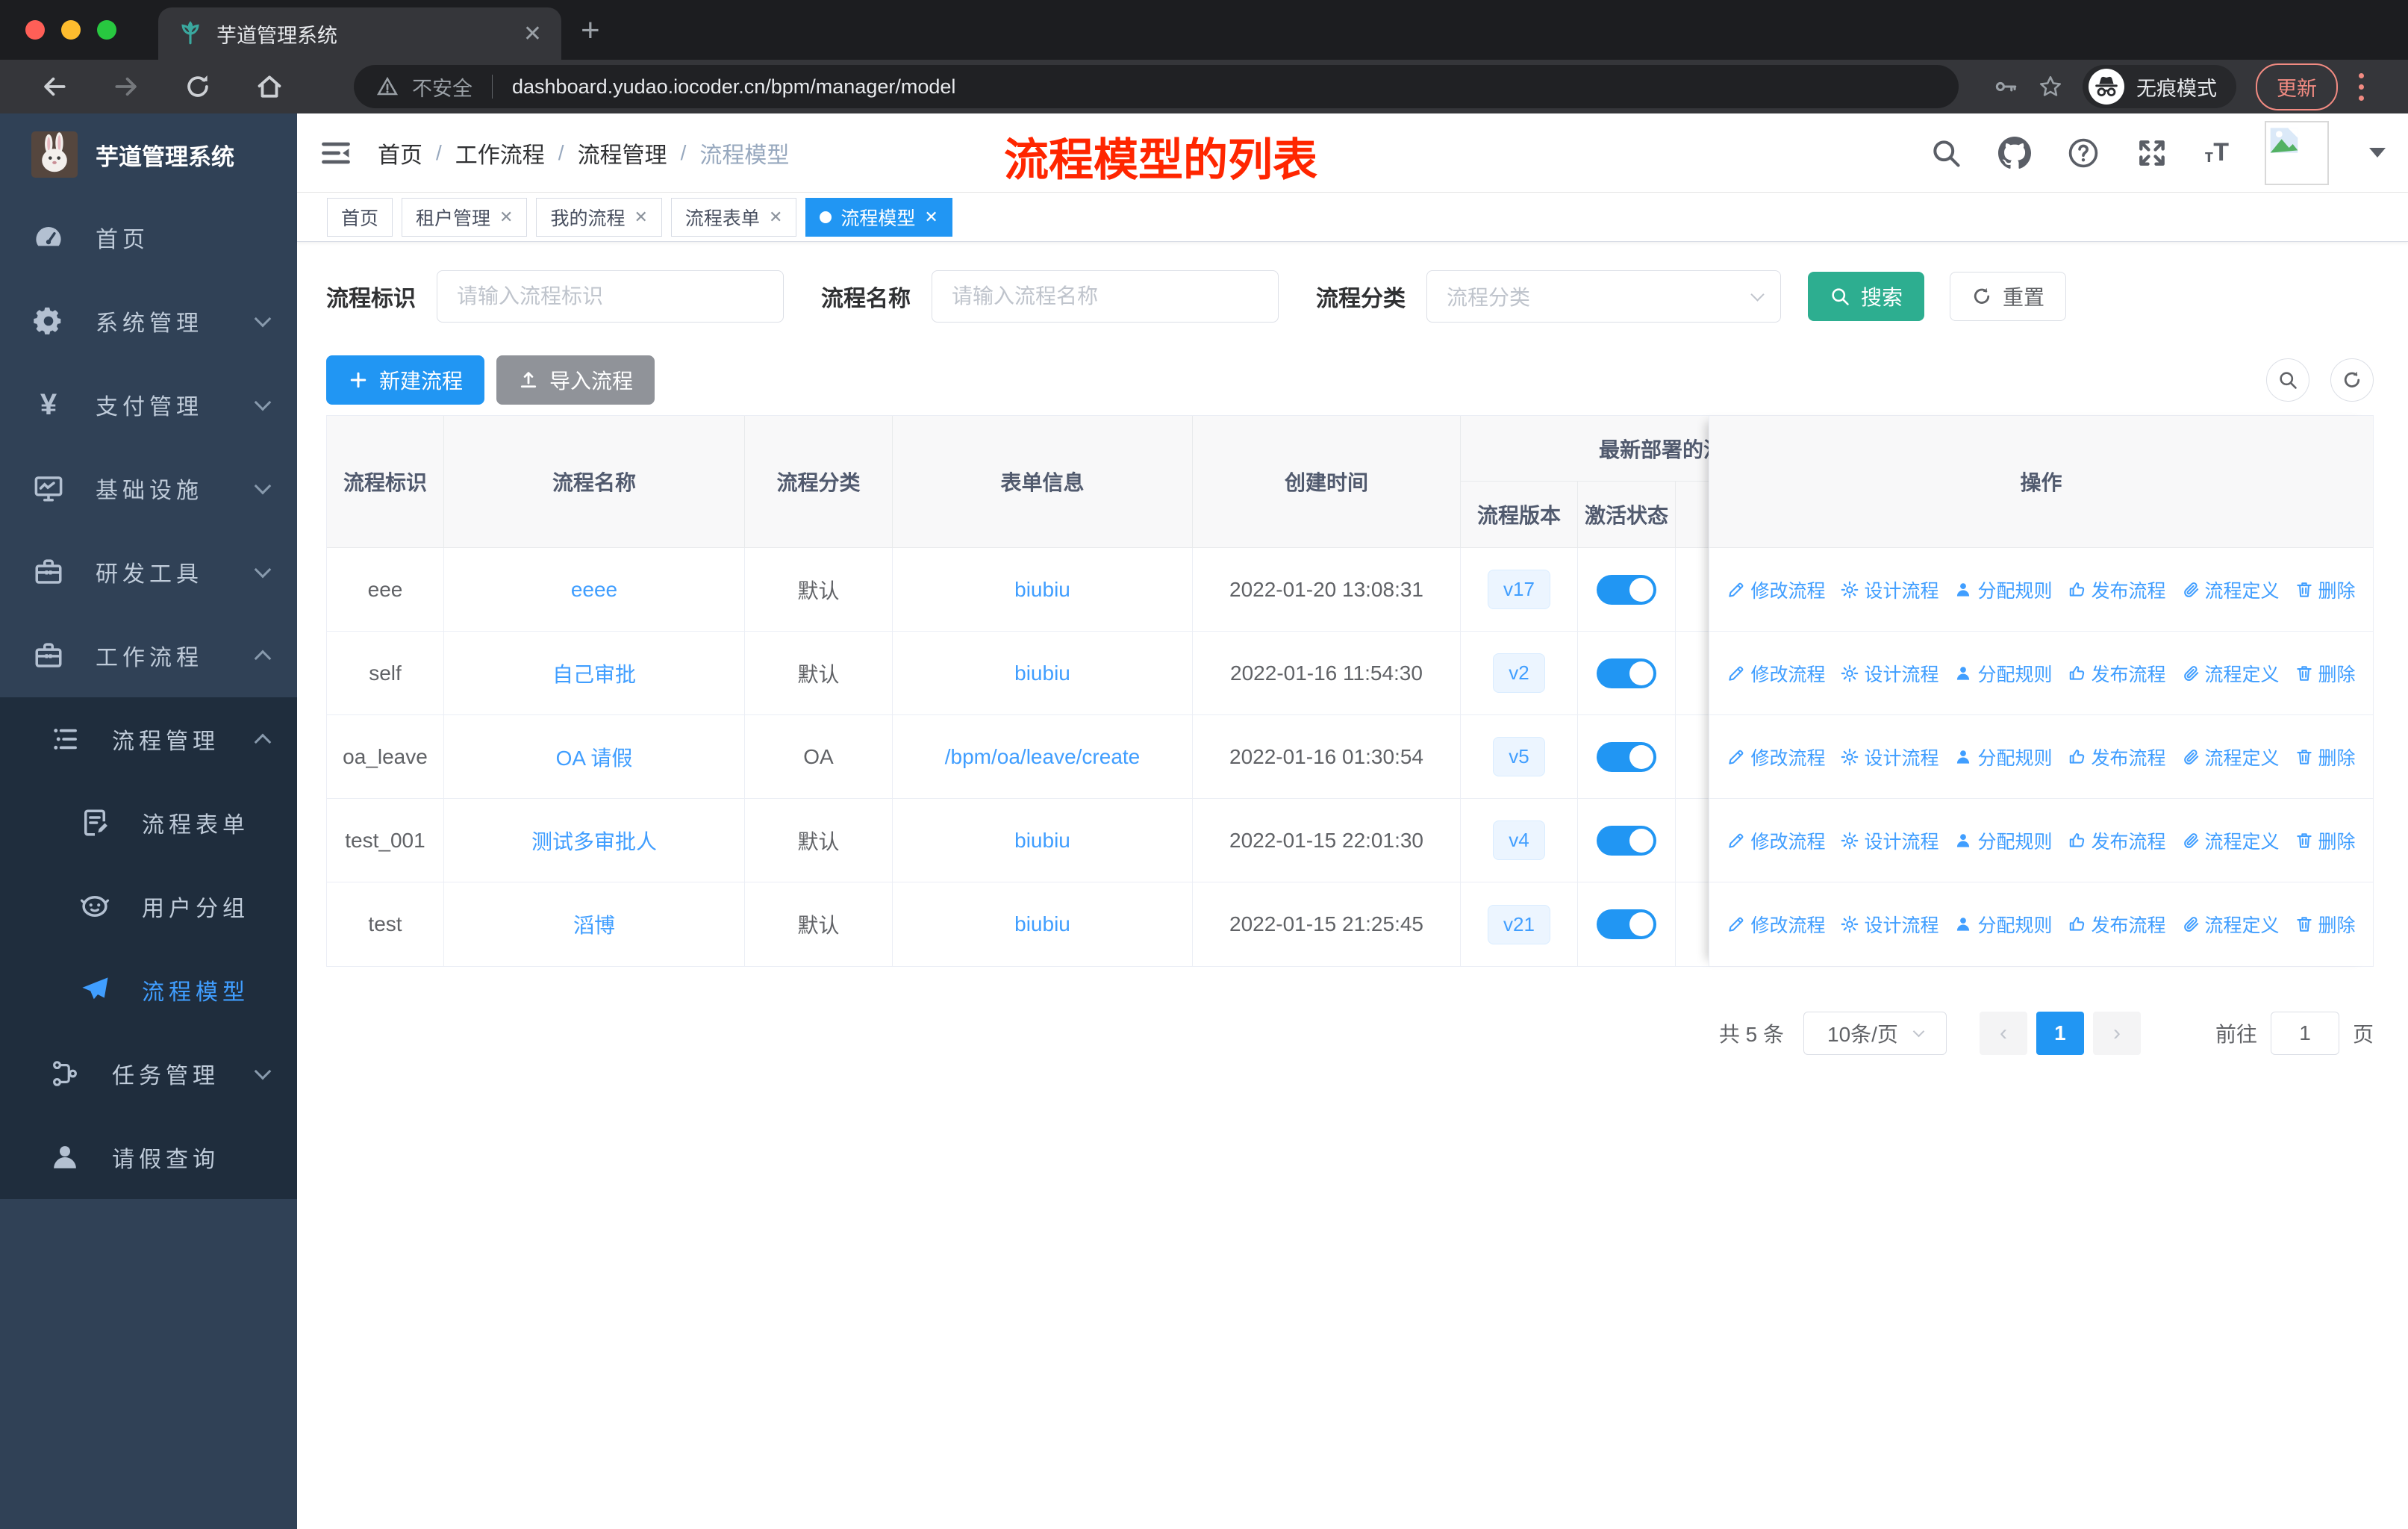  What do you see at coordinates (269, 86) in the screenshot?
I see `home-icon` at bounding box center [269, 86].